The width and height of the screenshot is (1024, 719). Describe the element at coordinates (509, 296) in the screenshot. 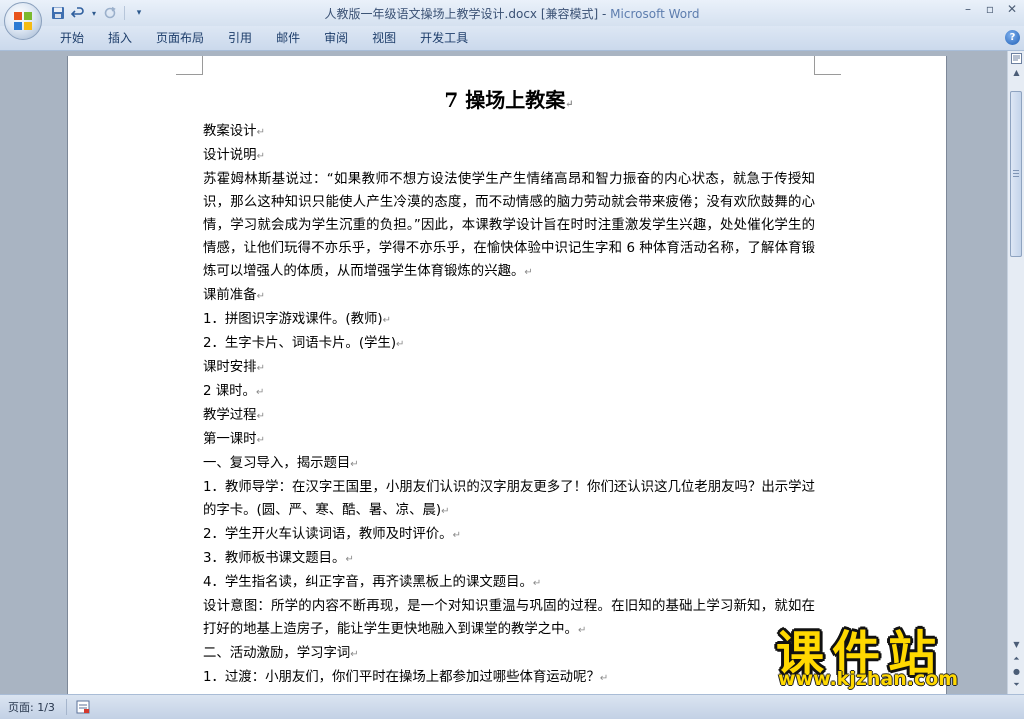

I see `document-paragraph: 课前准备↵` at that location.